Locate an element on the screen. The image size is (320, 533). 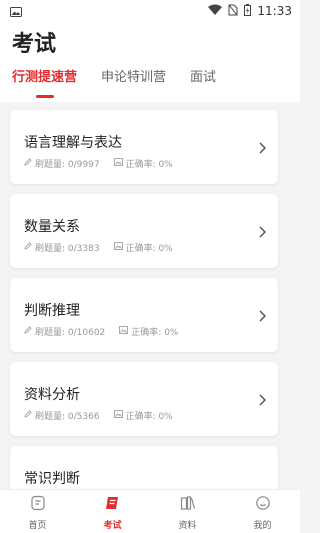
materials-icon is located at coordinates (188, 505).